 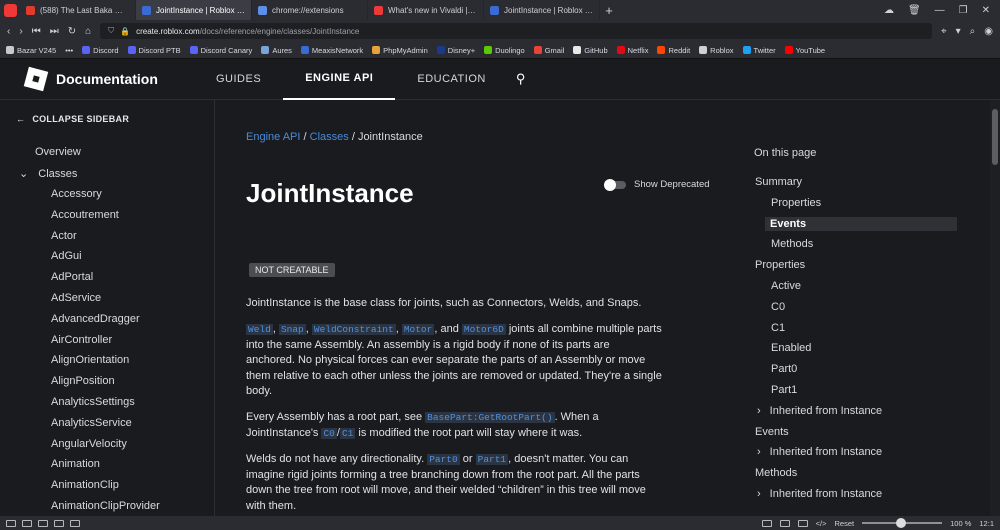 What do you see at coordinates (105, 506) in the screenshot?
I see `sidebar-class-item: AnimationClipProvider` at bounding box center [105, 506].